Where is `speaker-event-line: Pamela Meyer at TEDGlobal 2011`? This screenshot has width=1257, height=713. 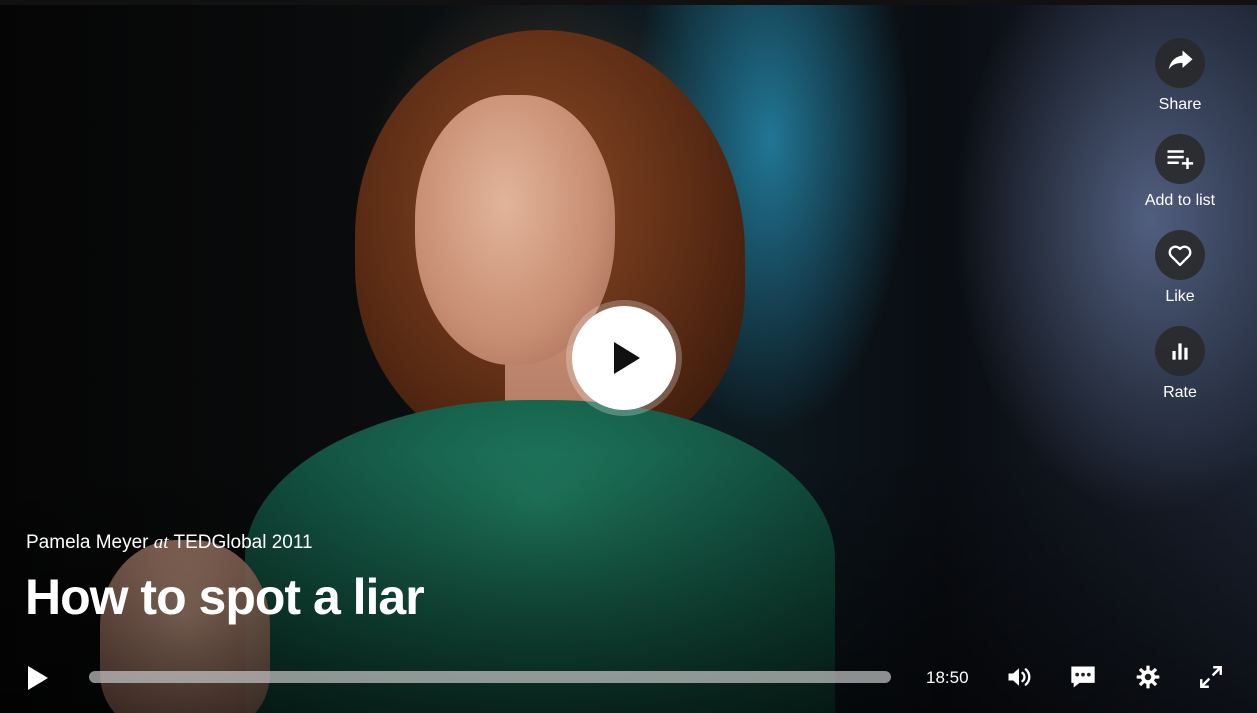 speaker-event-line: Pamela Meyer at TEDGlobal 2011 is located at coordinates (169, 543).